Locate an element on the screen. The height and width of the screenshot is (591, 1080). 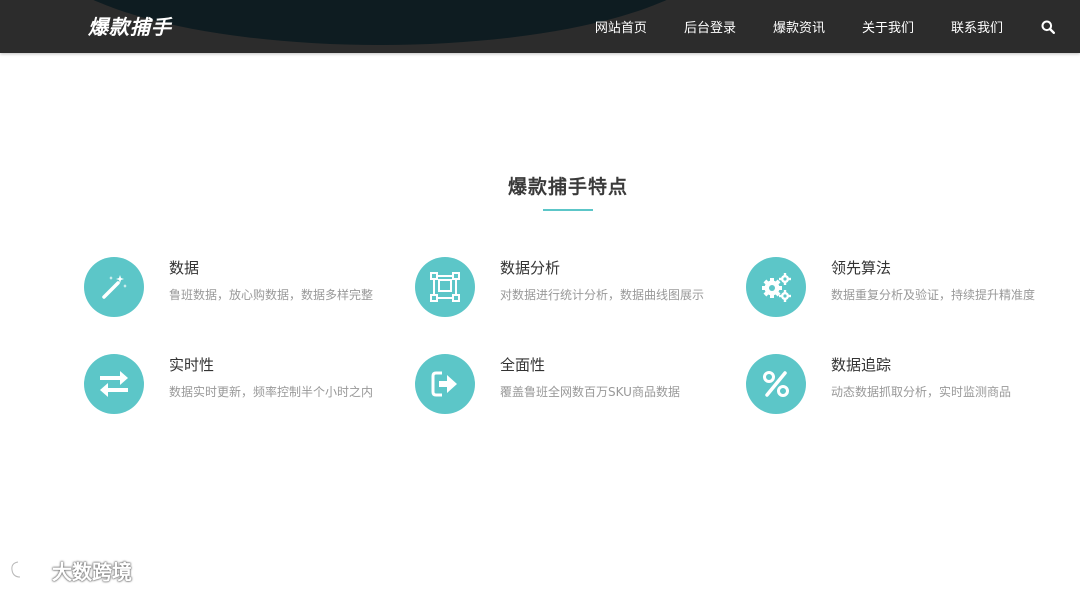
feature-data: 数据 鲁班数据，放心购数据，数据多样完整 is located at coordinates (244, 288).